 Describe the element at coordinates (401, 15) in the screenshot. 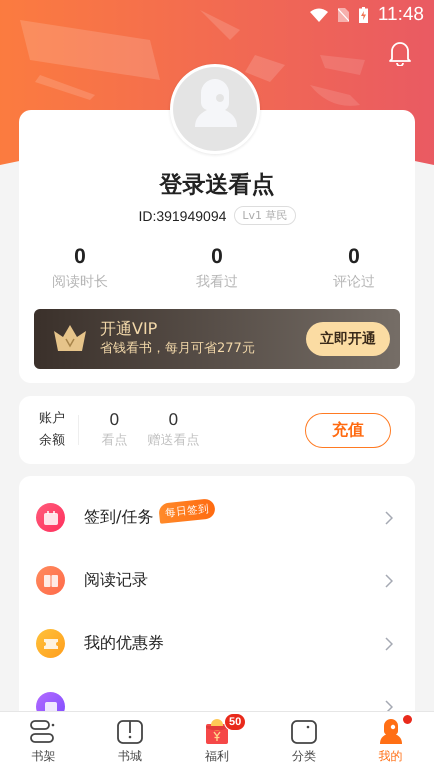

I see `status-time: 11:48` at that location.